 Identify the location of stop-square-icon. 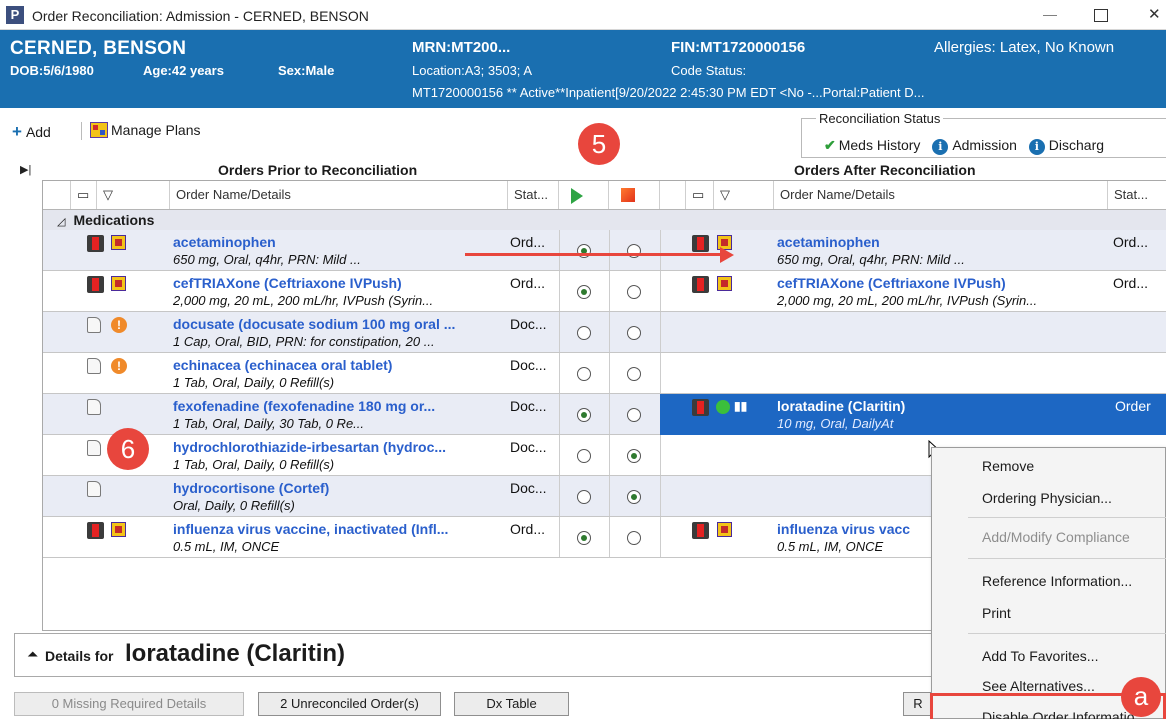
(628, 195).